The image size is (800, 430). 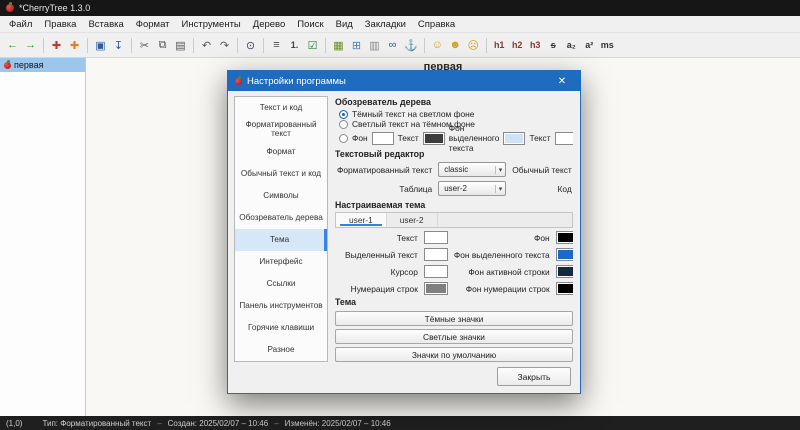 What do you see at coordinates (344, 24) in the screenshot?
I see `menu-item: Вид` at bounding box center [344, 24].